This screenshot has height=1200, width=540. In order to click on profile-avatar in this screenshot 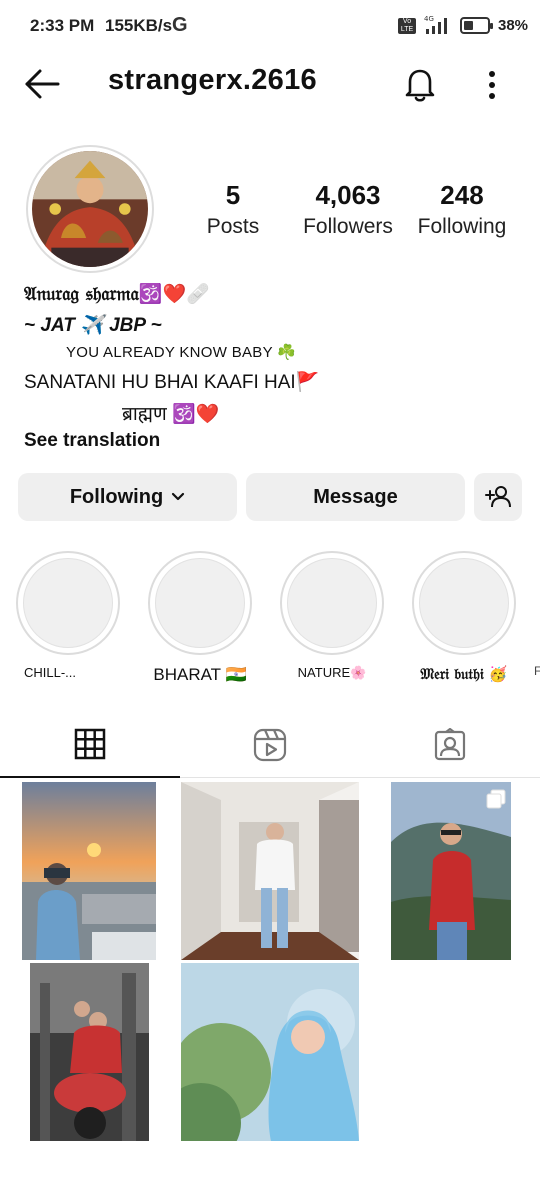, I will do `click(90, 209)`.